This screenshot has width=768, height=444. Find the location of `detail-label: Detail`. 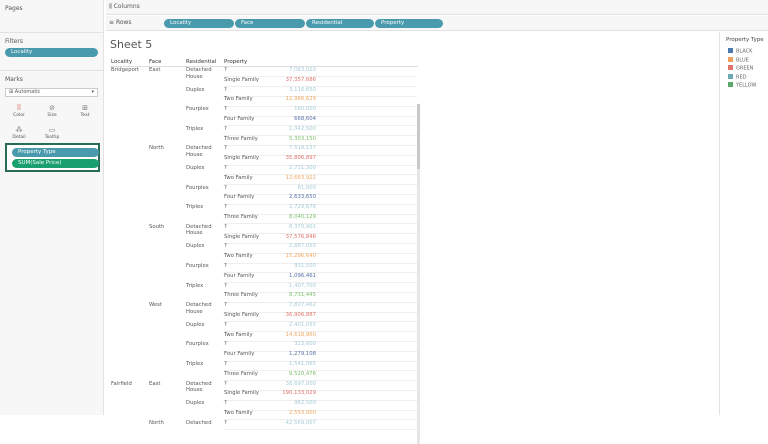

detail-label: Detail is located at coordinates (19, 137).